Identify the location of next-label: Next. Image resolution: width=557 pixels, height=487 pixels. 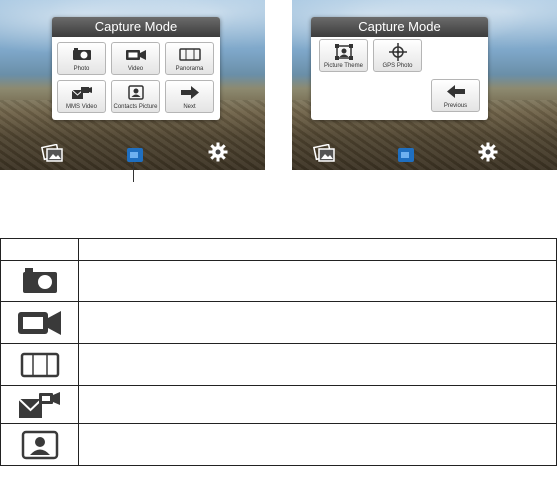
(189, 107).